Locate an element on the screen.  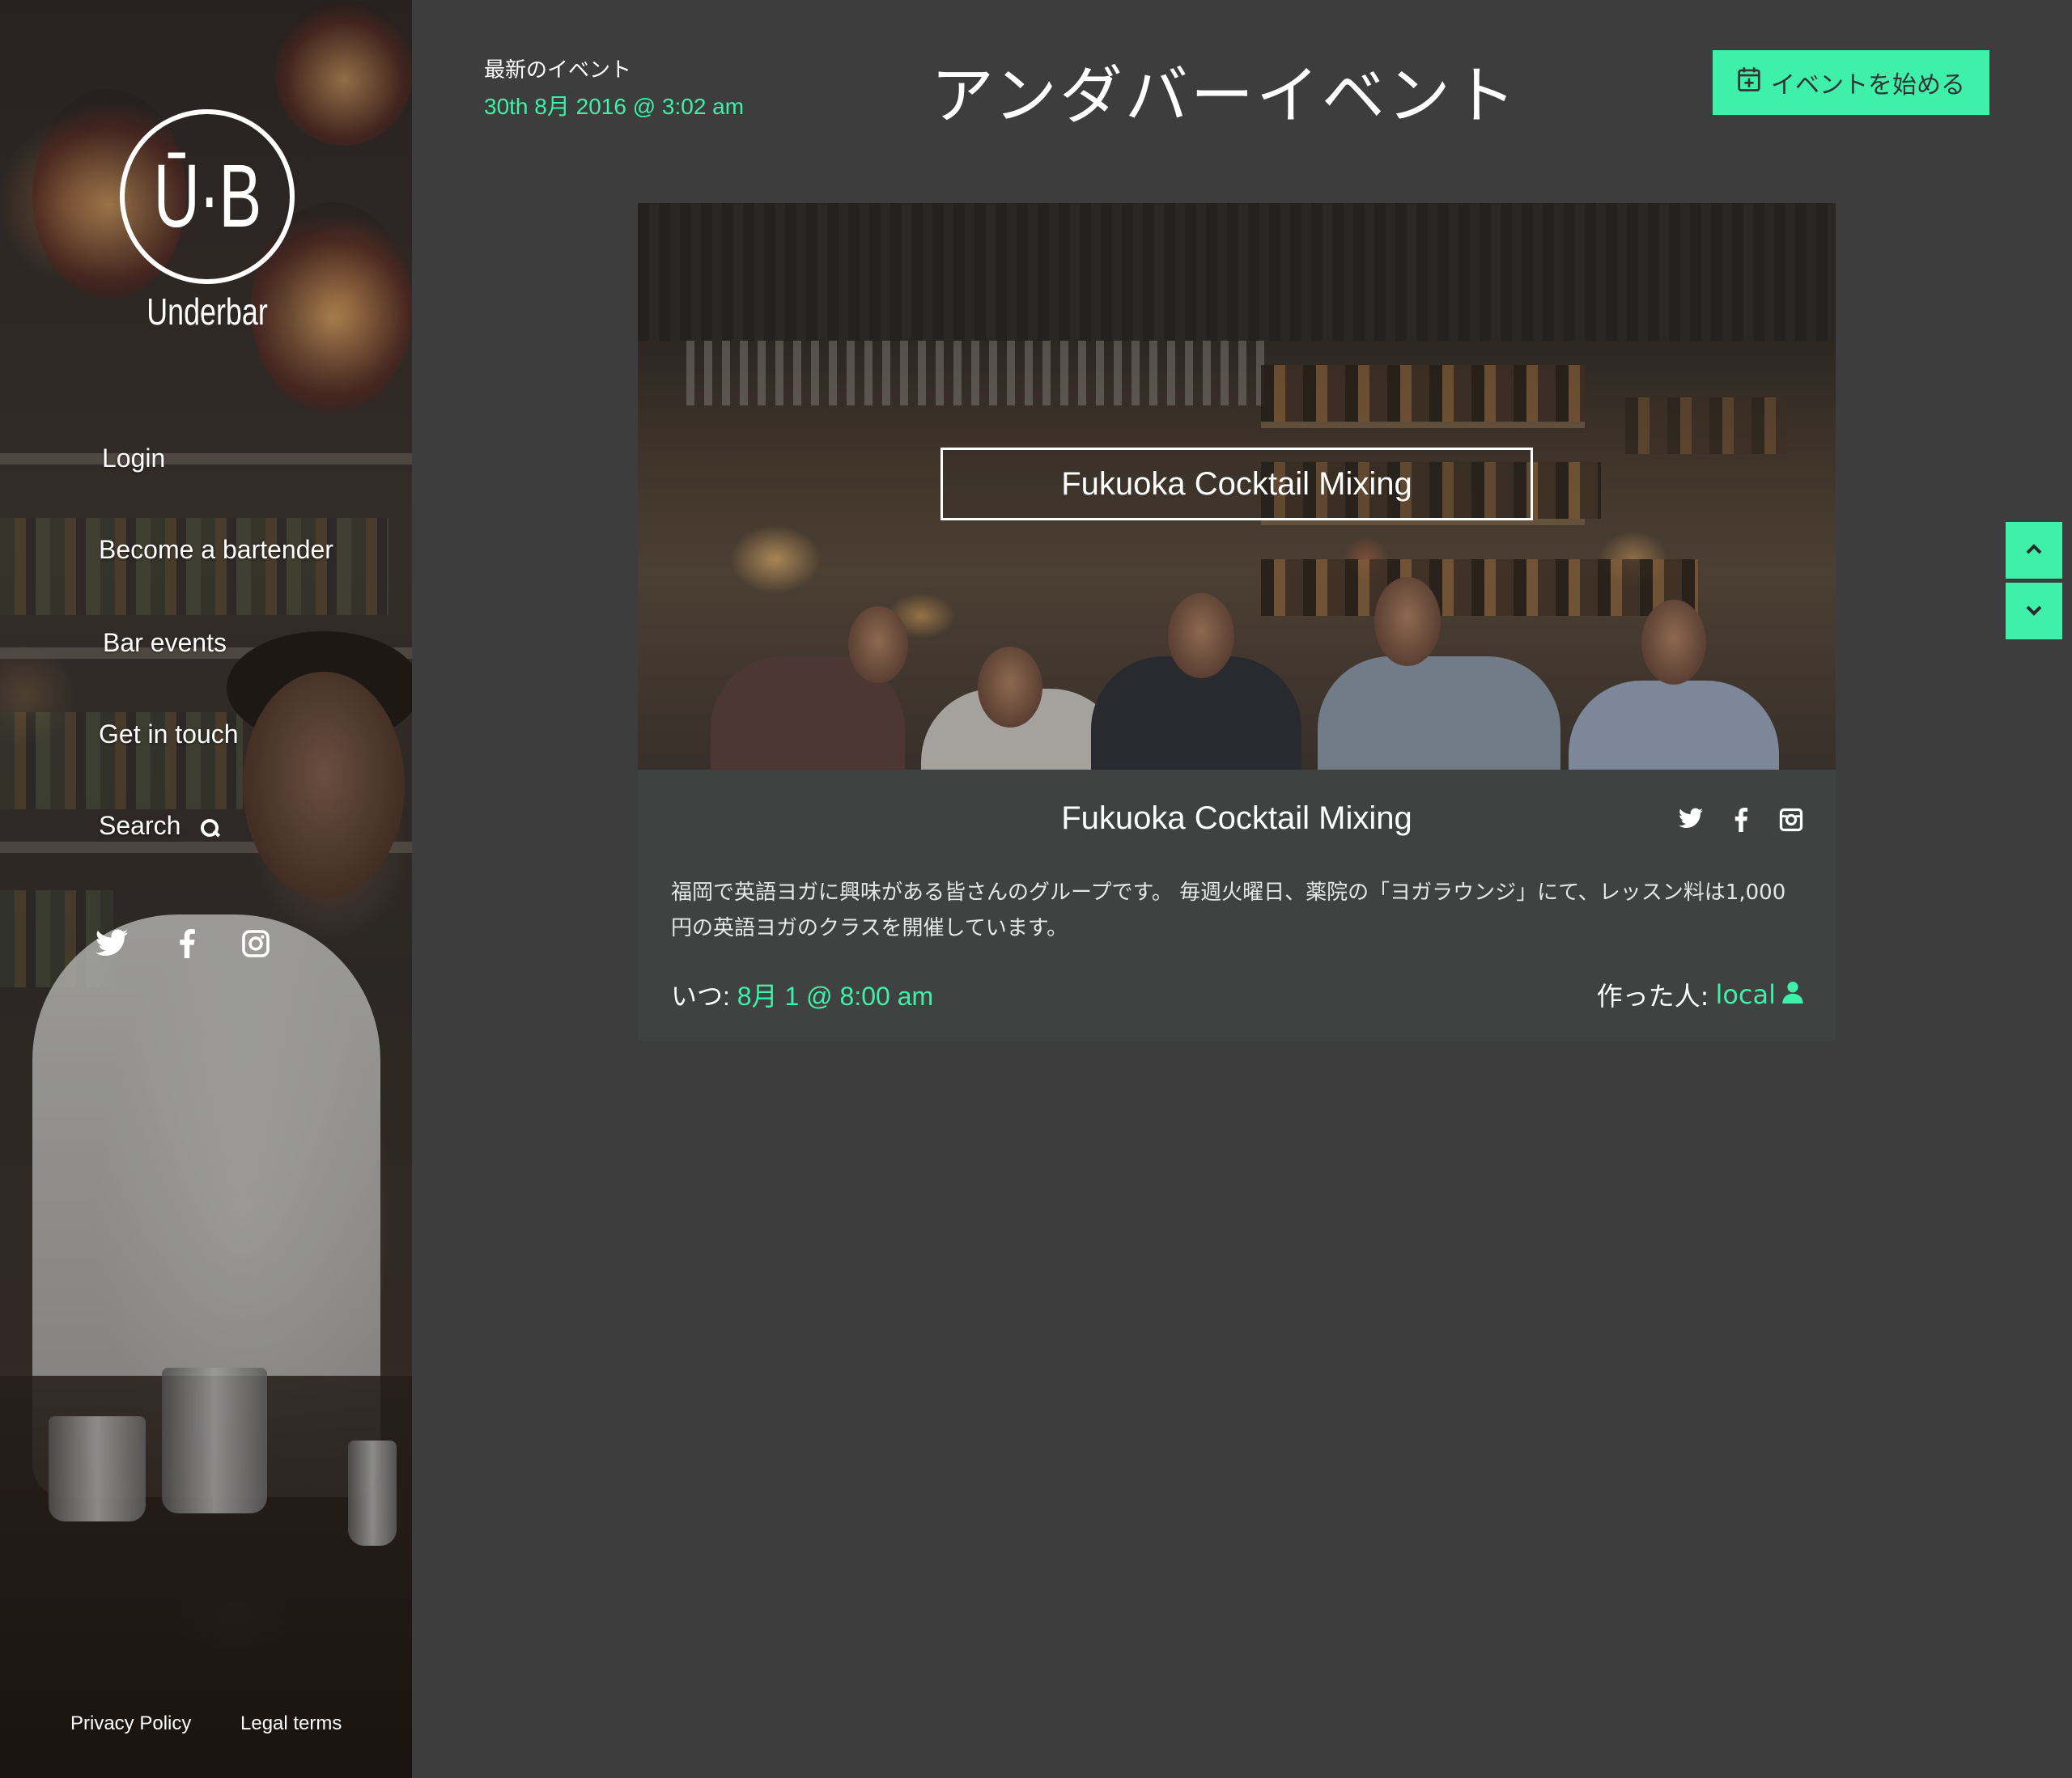
event-when-label: いつ: is located at coordinates (700, 996).